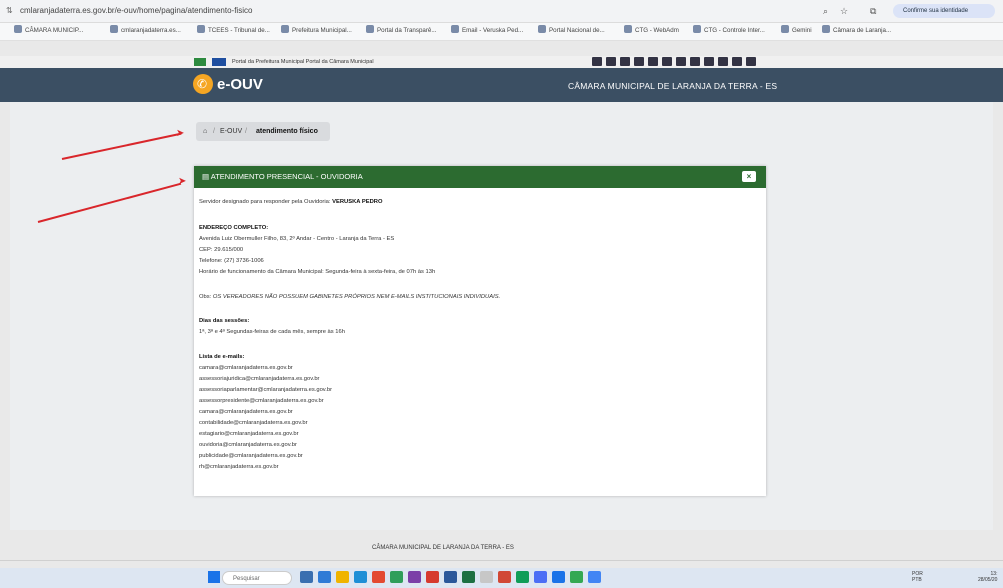  Describe the element at coordinates (282, 176) in the screenshot. I see `card-title: ▤ ATENDIMENTO PRESENCIAL - OUVIDORIA` at that location.